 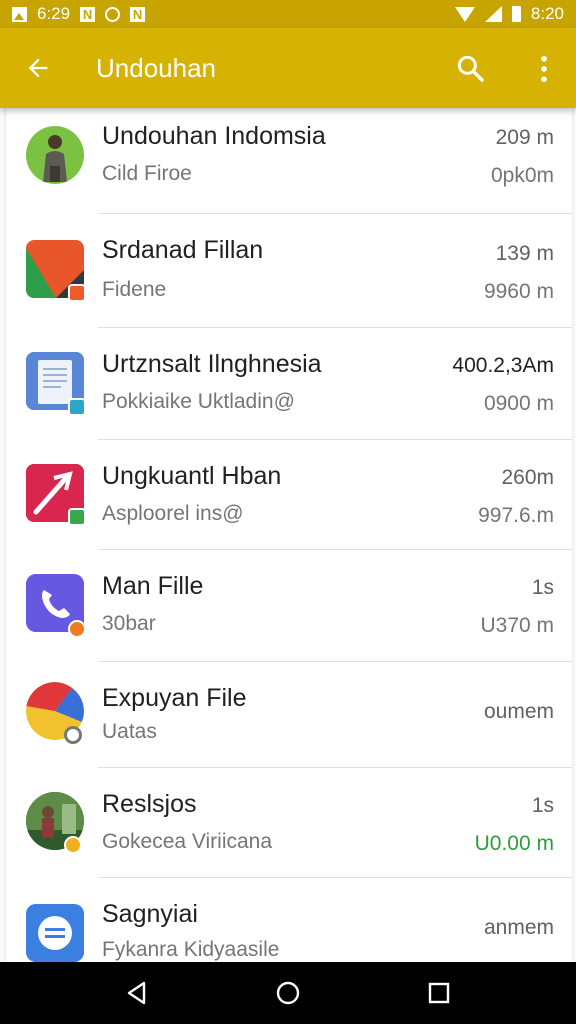 What do you see at coordinates (113, 14) in the screenshot?
I see `sync-icon` at bounding box center [113, 14].